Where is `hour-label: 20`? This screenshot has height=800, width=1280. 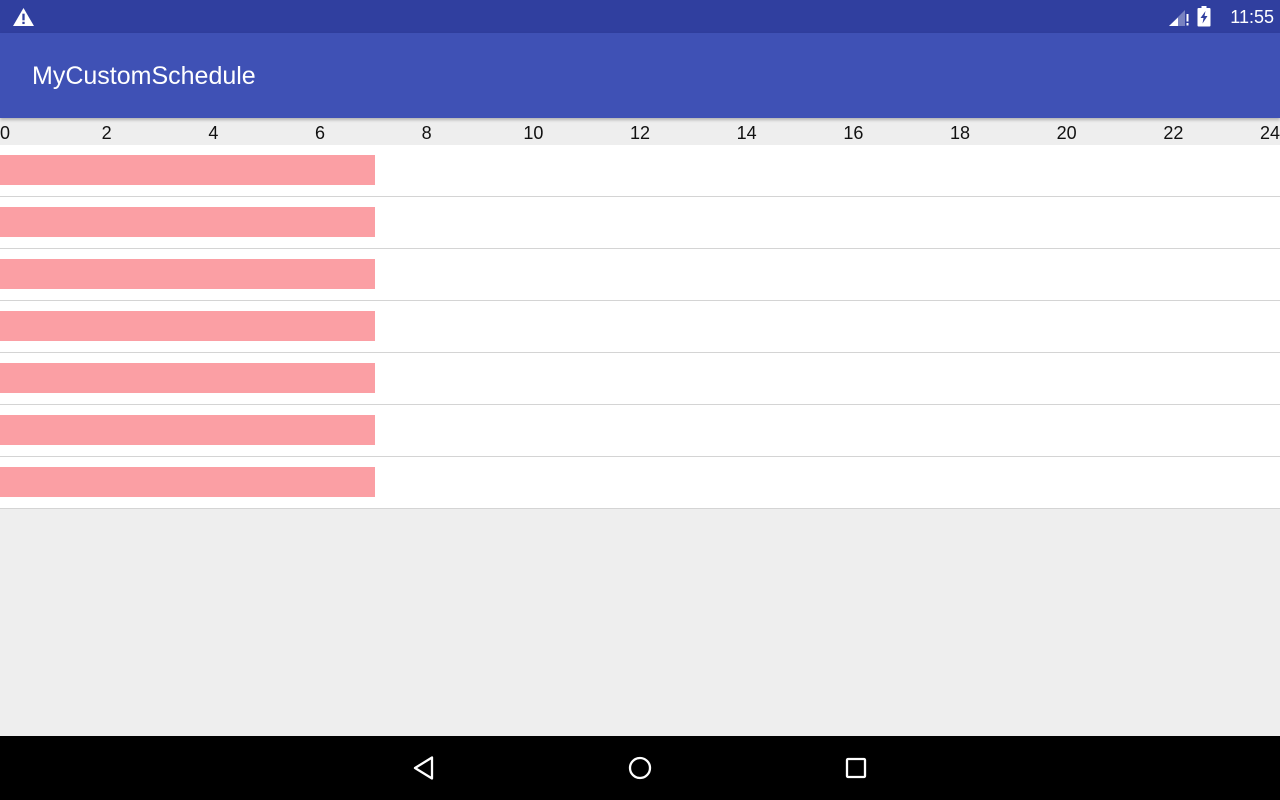 hour-label: 20 is located at coordinates (1066, 133).